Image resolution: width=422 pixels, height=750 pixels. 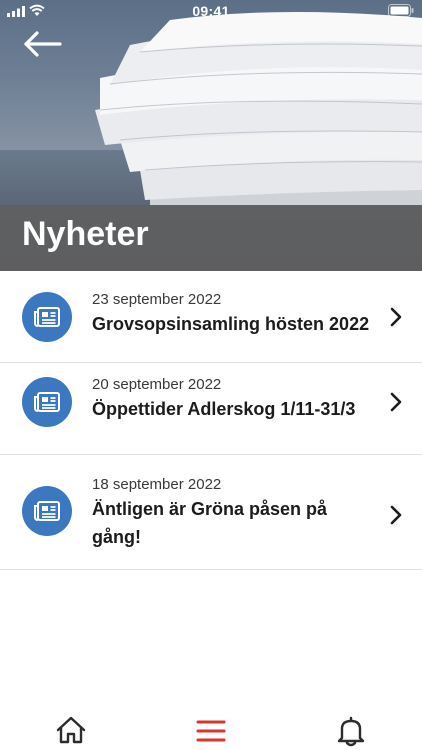 I want to click on tab-menu, so click(x=211, y=731).